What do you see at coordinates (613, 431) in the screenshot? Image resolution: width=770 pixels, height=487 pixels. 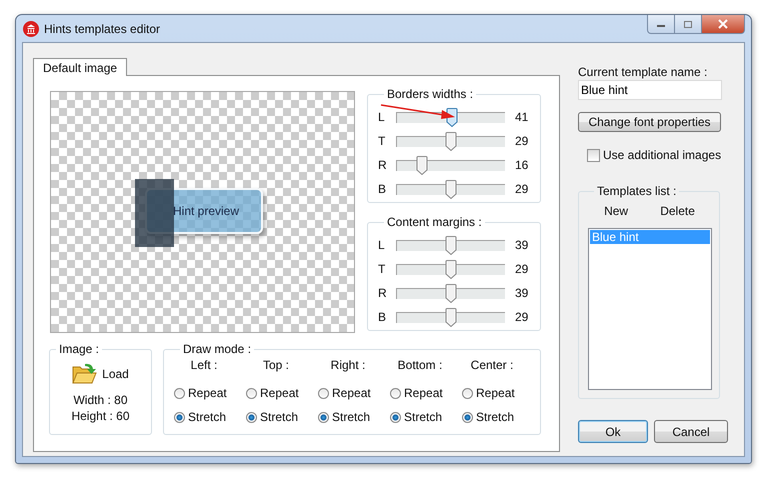 I see `ok-button: Ok` at bounding box center [613, 431].